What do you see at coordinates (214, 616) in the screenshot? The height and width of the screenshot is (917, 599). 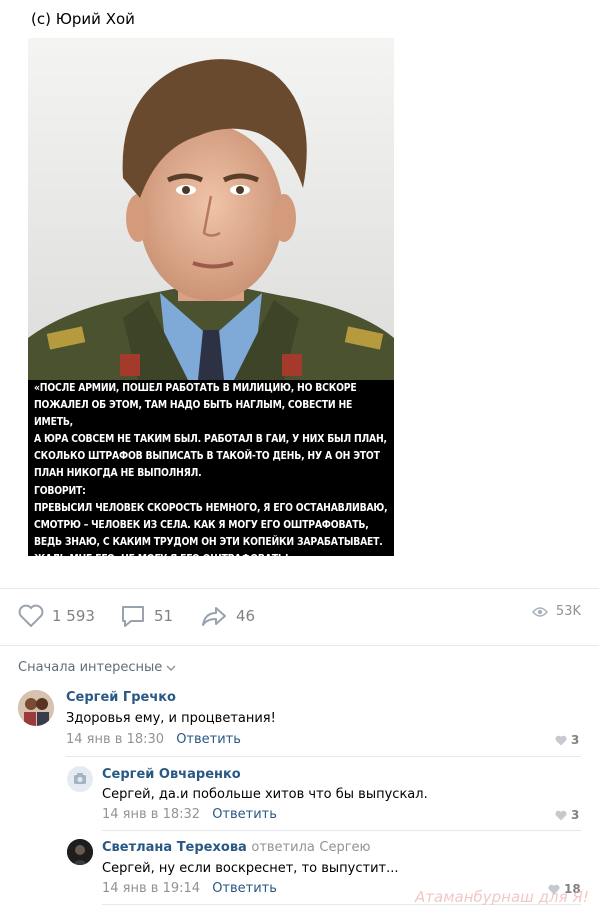 I see `share-icon` at bounding box center [214, 616].